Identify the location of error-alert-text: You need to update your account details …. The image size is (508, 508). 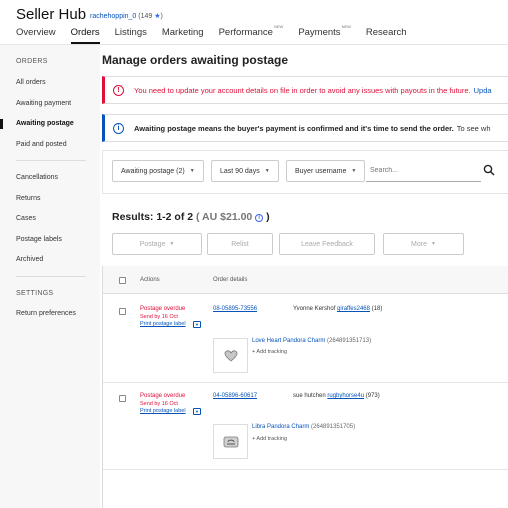
(302, 90).